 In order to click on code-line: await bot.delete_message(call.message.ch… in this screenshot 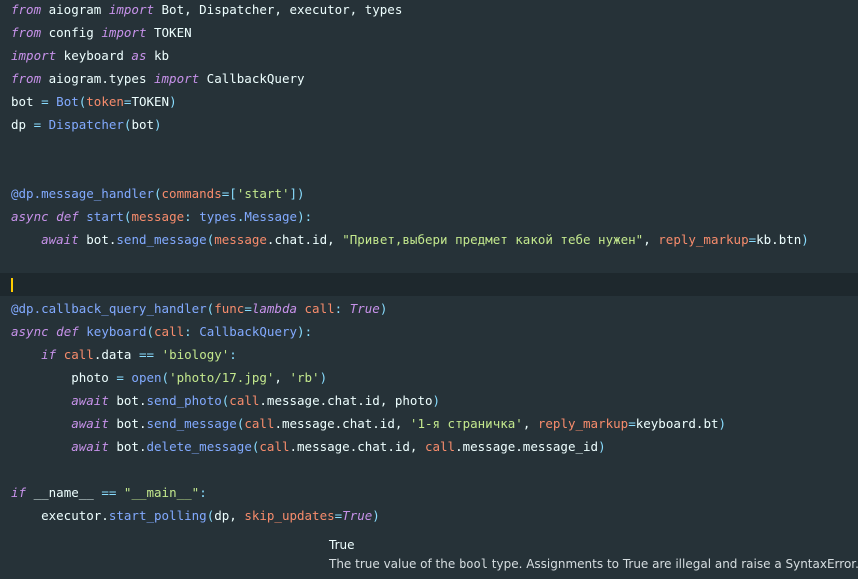, I will do `click(308, 446)`.